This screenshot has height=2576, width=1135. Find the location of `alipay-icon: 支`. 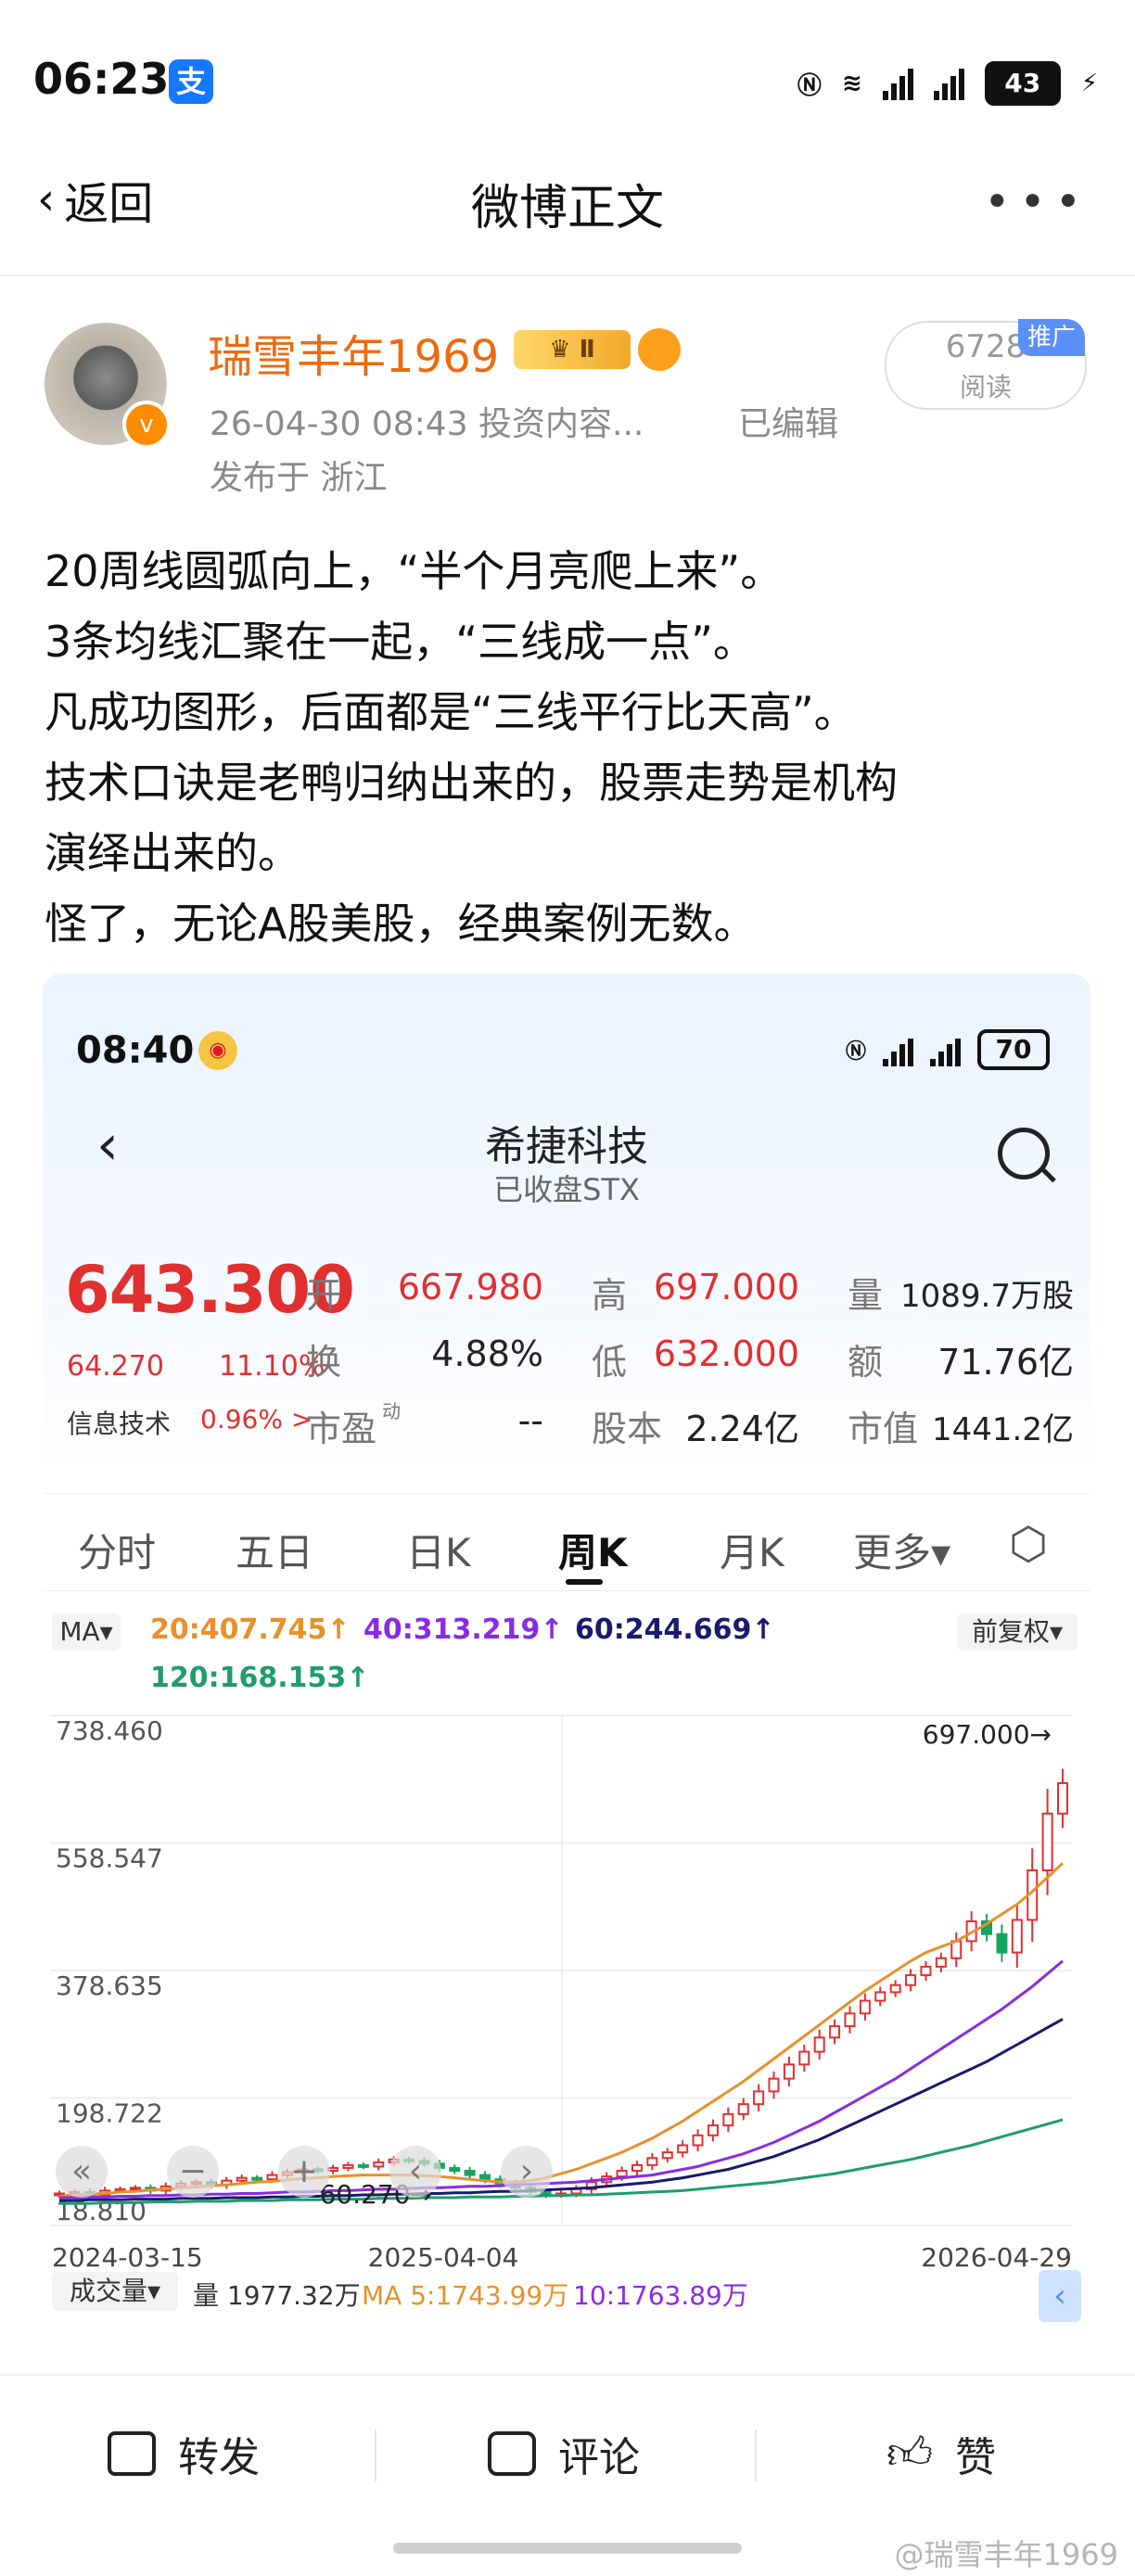

alipay-icon: 支 is located at coordinates (191, 81).